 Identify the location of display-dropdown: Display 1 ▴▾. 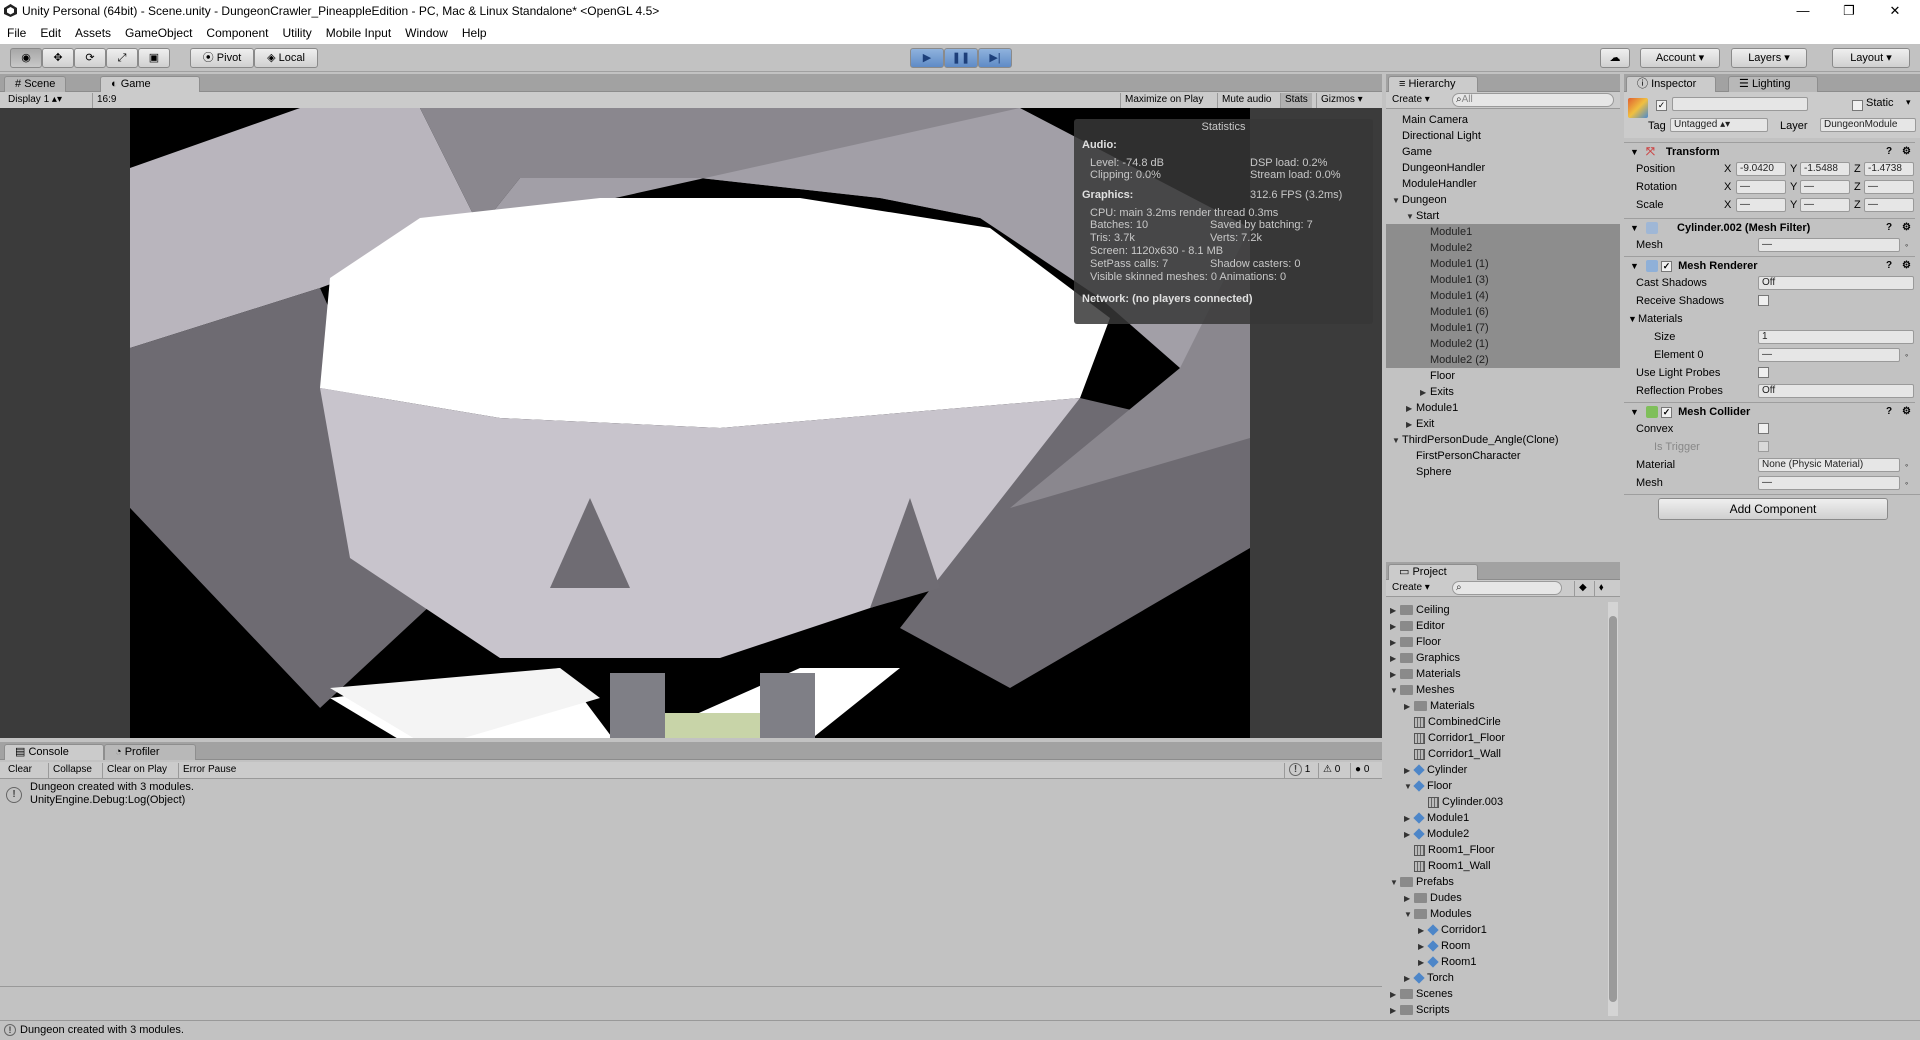
(45, 100).